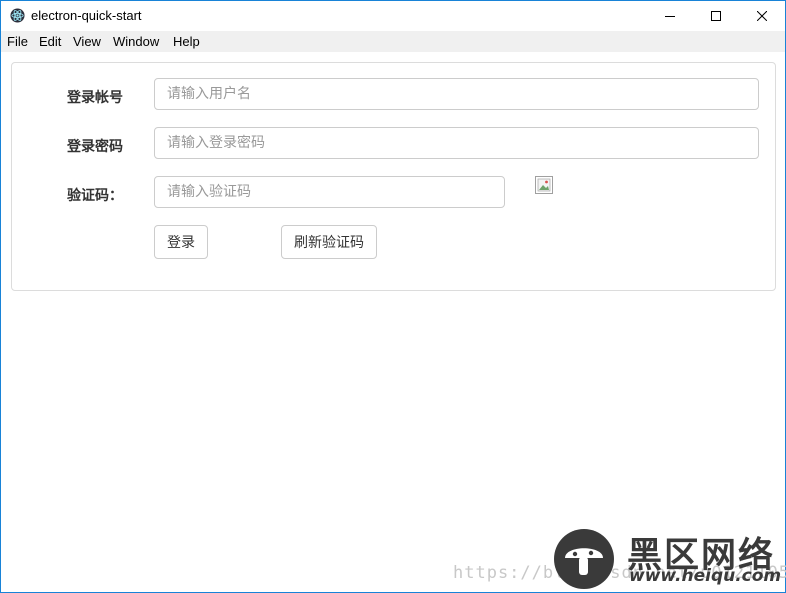 The width and height of the screenshot is (786, 593). I want to click on account-input, so click(456, 94).